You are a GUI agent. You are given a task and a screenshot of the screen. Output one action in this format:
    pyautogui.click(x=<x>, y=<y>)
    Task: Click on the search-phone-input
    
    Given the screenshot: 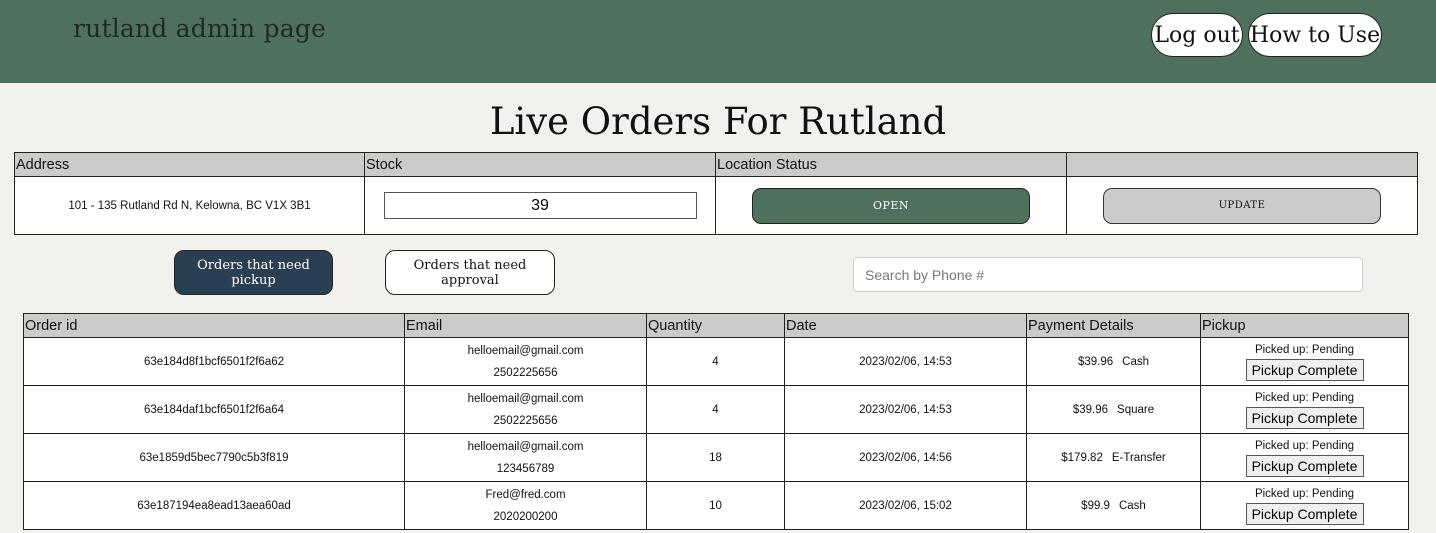 What is the action you would take?
    pyautogui.click(x=1108, y=274)
    